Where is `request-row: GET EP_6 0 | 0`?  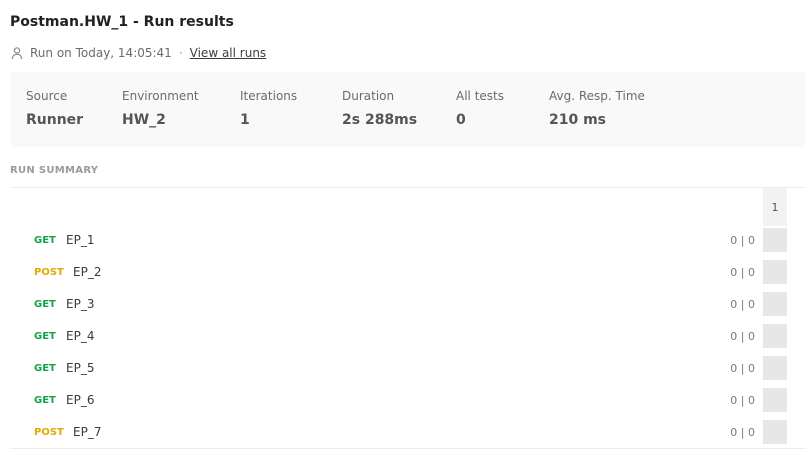
request-row: GET EP_6 0 | 0 is located at coordinates (385, 400).